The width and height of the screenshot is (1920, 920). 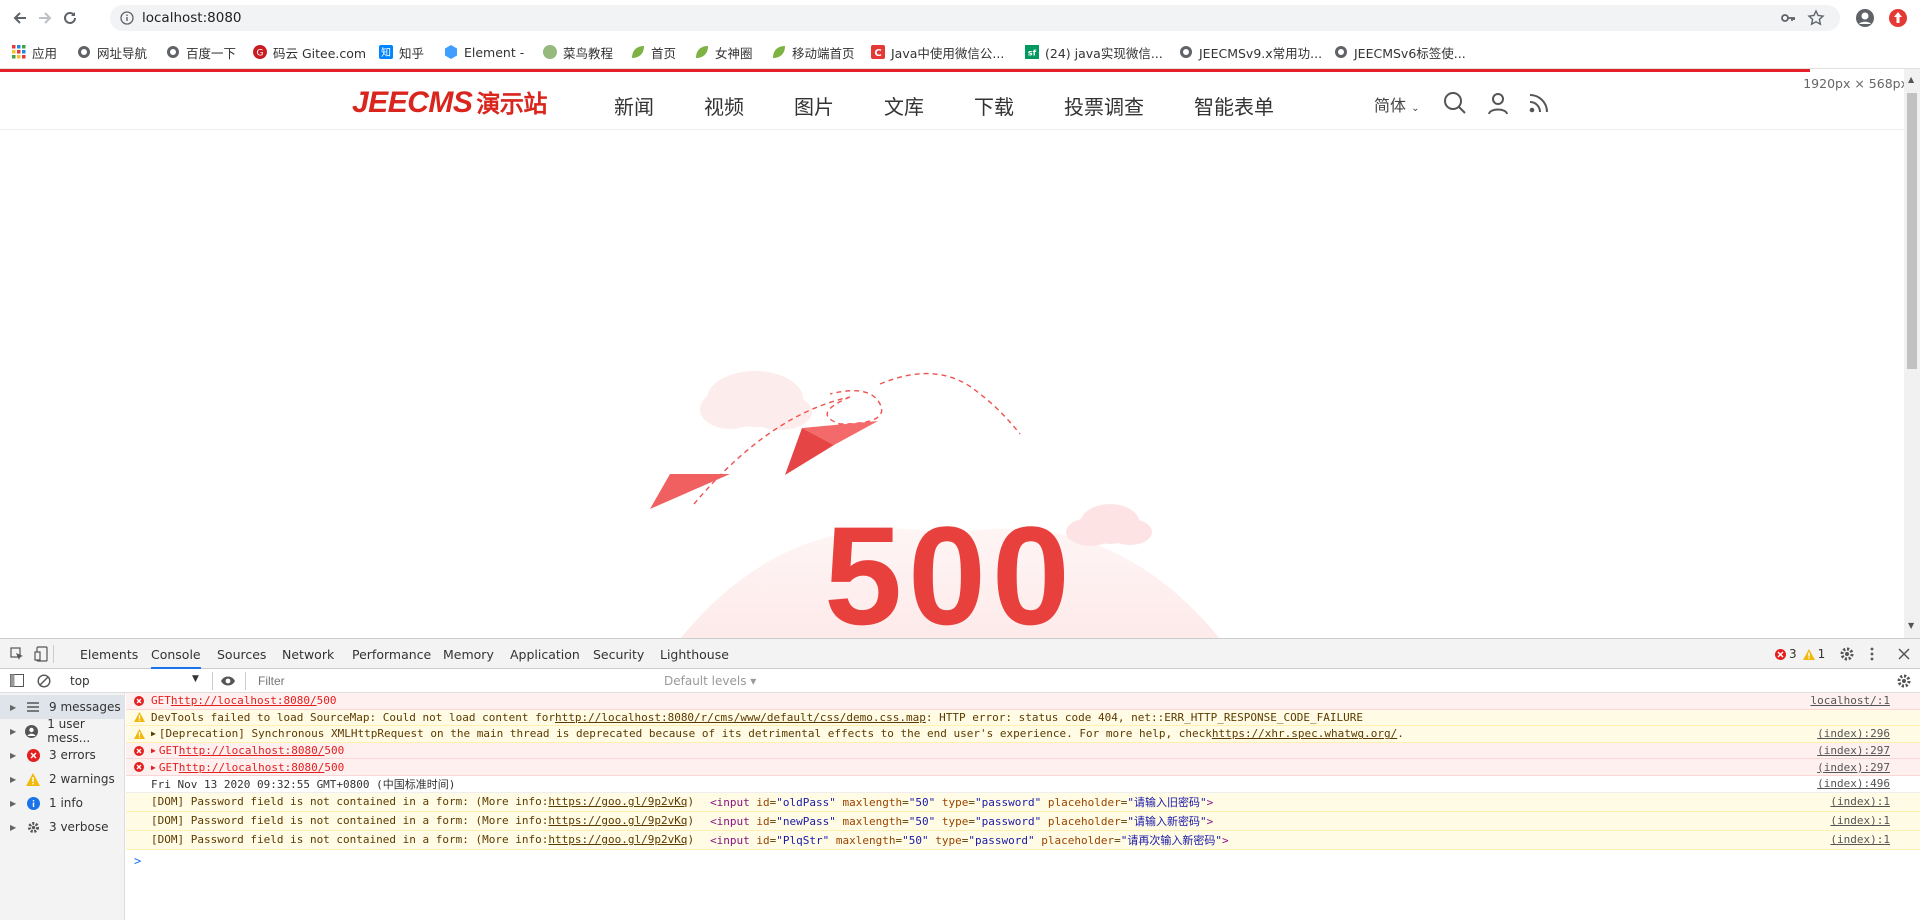 I want to click on source-link: localhost/:1, so click(x=1850, y=700).